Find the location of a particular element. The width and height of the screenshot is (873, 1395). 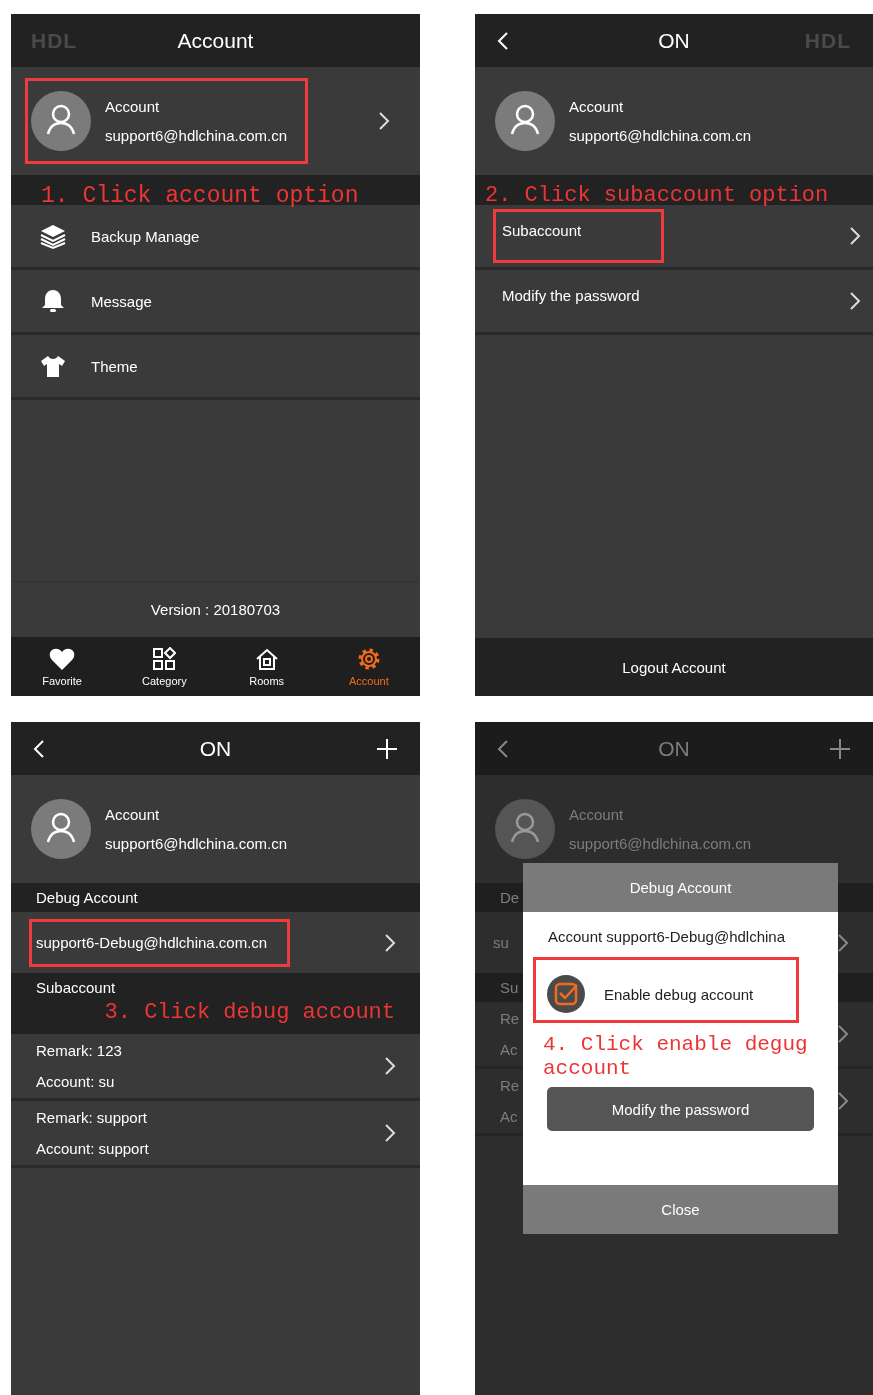

debug-account-item: support6-Debug@hdlchina.com.cn is located at coordinates (215, 942).